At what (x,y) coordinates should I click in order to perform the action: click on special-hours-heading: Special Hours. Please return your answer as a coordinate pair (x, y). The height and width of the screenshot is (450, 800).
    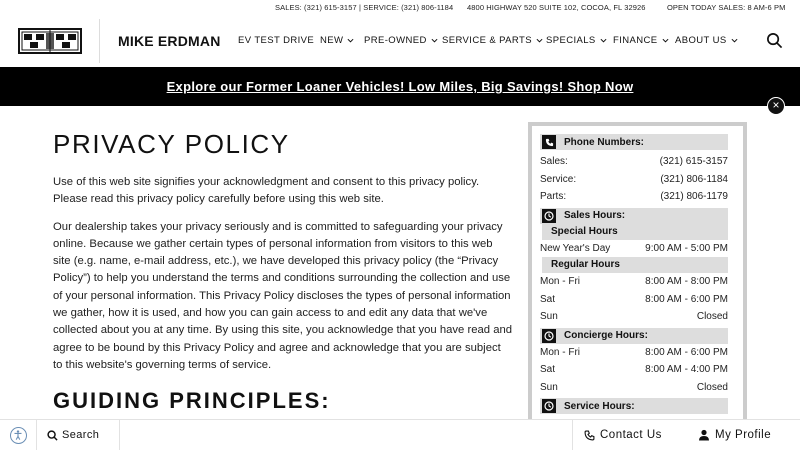
    Looking at the image, I should click on (635, 231).